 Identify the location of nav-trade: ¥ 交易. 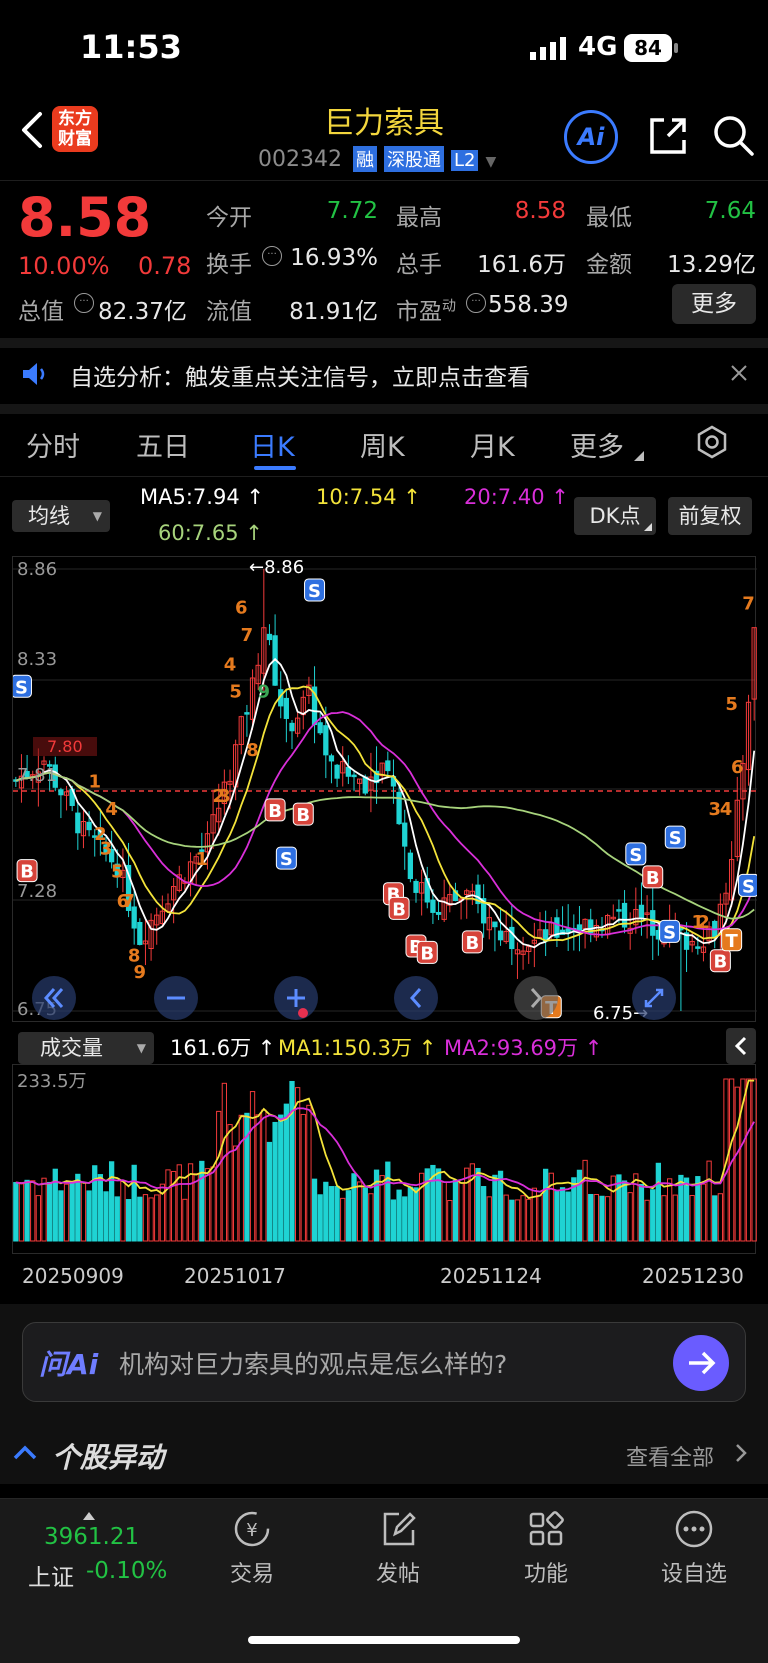
(252, 1548).